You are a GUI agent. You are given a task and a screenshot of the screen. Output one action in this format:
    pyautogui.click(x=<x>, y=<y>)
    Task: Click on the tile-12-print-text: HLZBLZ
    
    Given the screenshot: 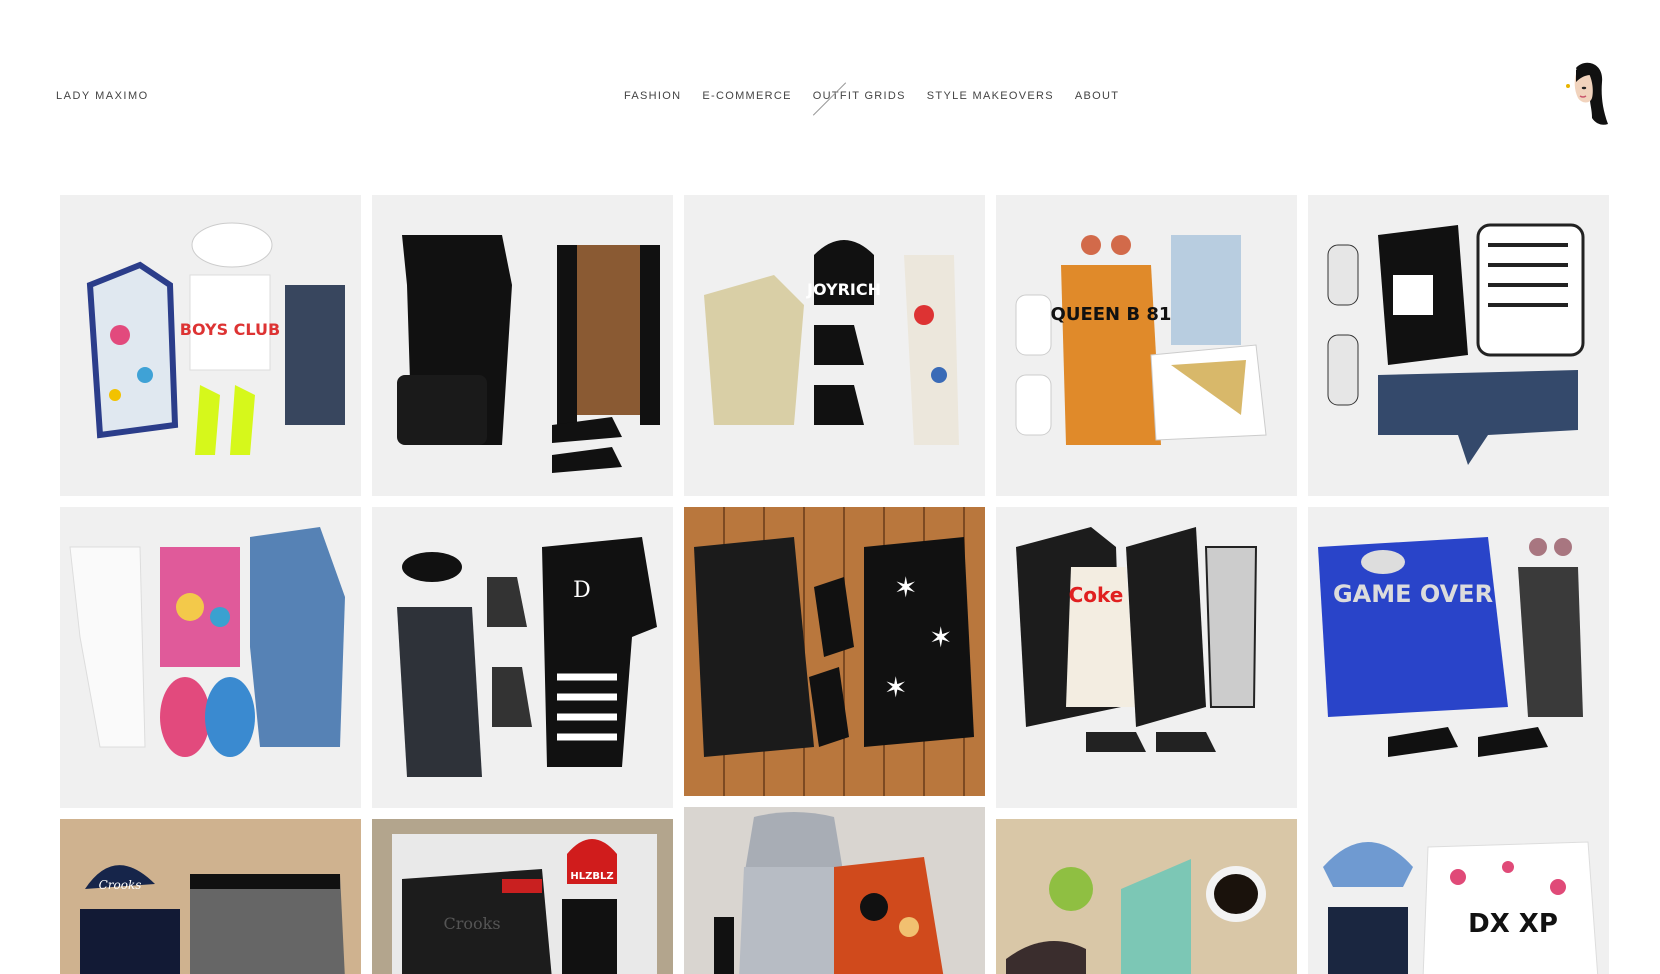 What is the action you would take?
    pyautogui.click(x=591, y=876)
    